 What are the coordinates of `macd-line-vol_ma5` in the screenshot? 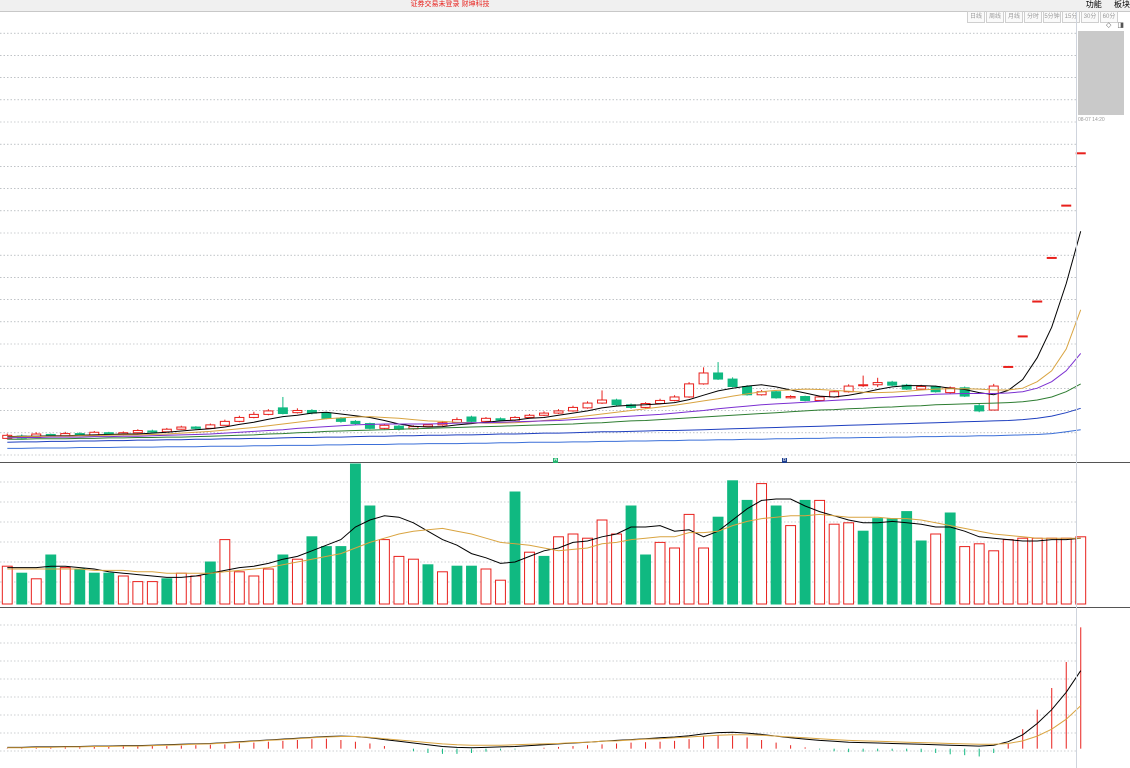 It's located at (544, 709).